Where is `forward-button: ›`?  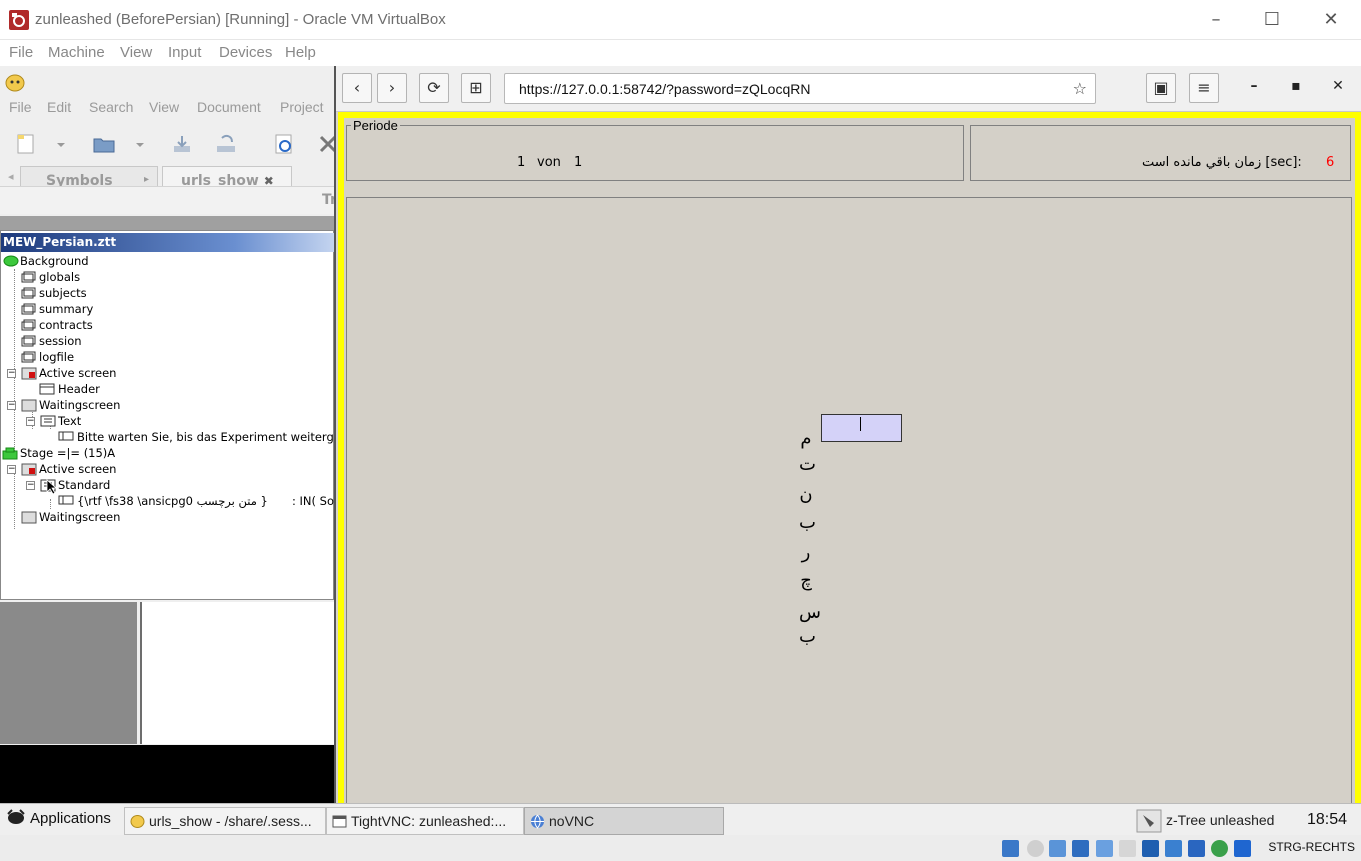
forward-button: › is located at coordinates (392, 88).